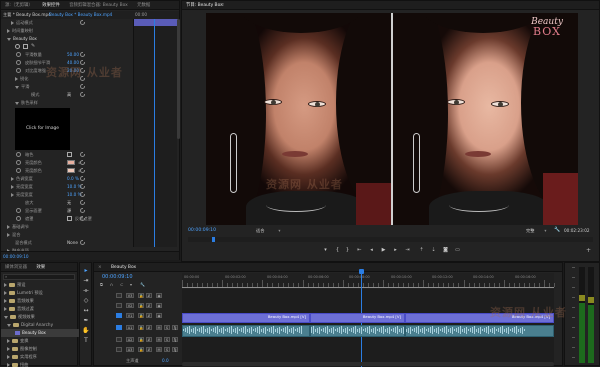 The image size is (600, 367). I want to click on show-mask-dropdown: 源, so click(69, 210).